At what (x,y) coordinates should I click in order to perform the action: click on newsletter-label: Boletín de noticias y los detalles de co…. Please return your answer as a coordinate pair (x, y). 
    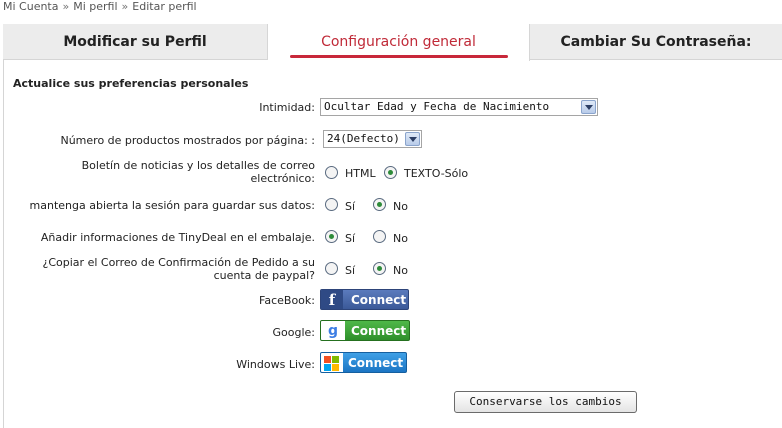
    Looking at the image, I should click on (198, 172).